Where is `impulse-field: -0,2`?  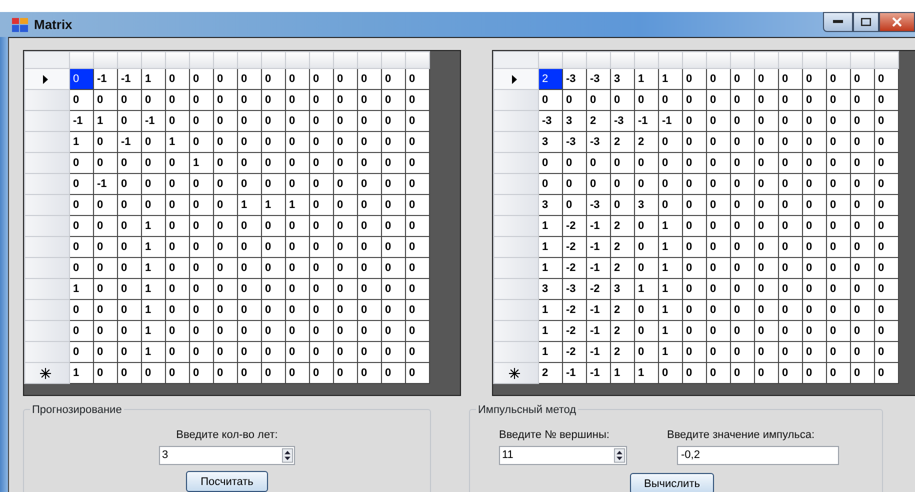
impulse-field: -0,2 is located at coordinates (758, 455).